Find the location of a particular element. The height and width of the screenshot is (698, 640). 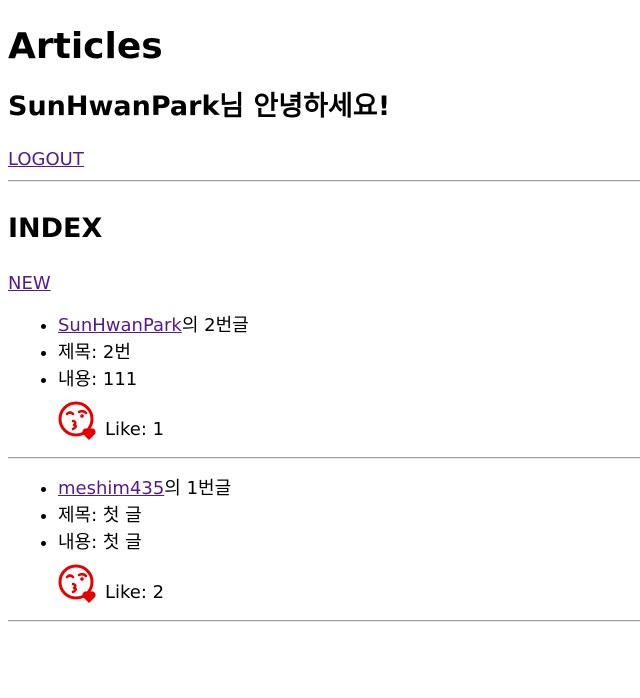

logout-link: LOGOUT is located at coordinates (46, 159).